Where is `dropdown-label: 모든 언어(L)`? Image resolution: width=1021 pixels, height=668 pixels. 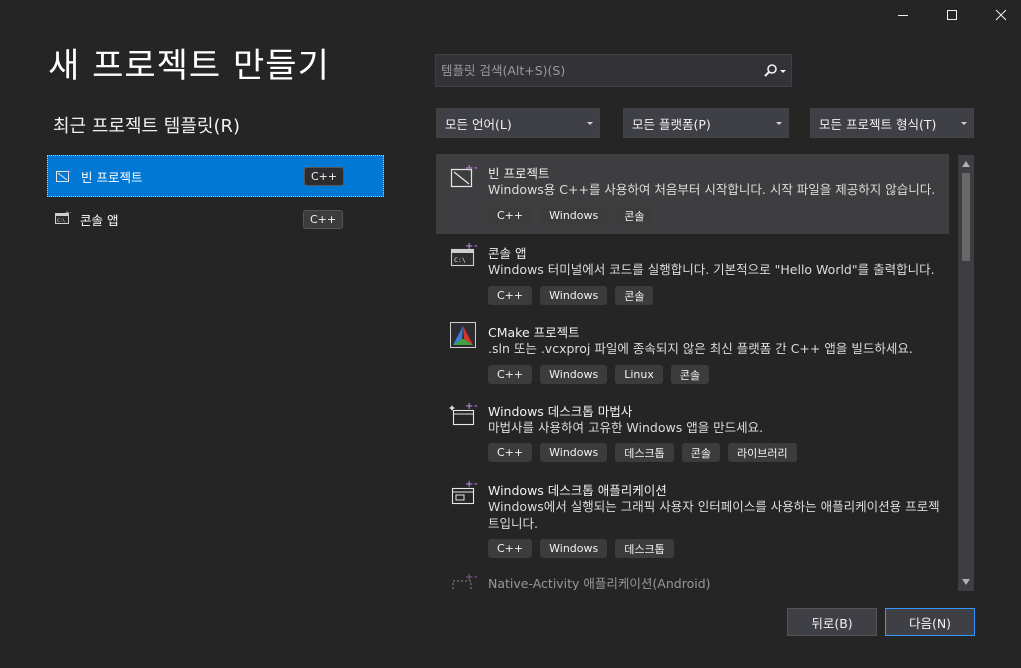 dropdown-label: 모든 언어(L) is located at coordinates (478, 124).